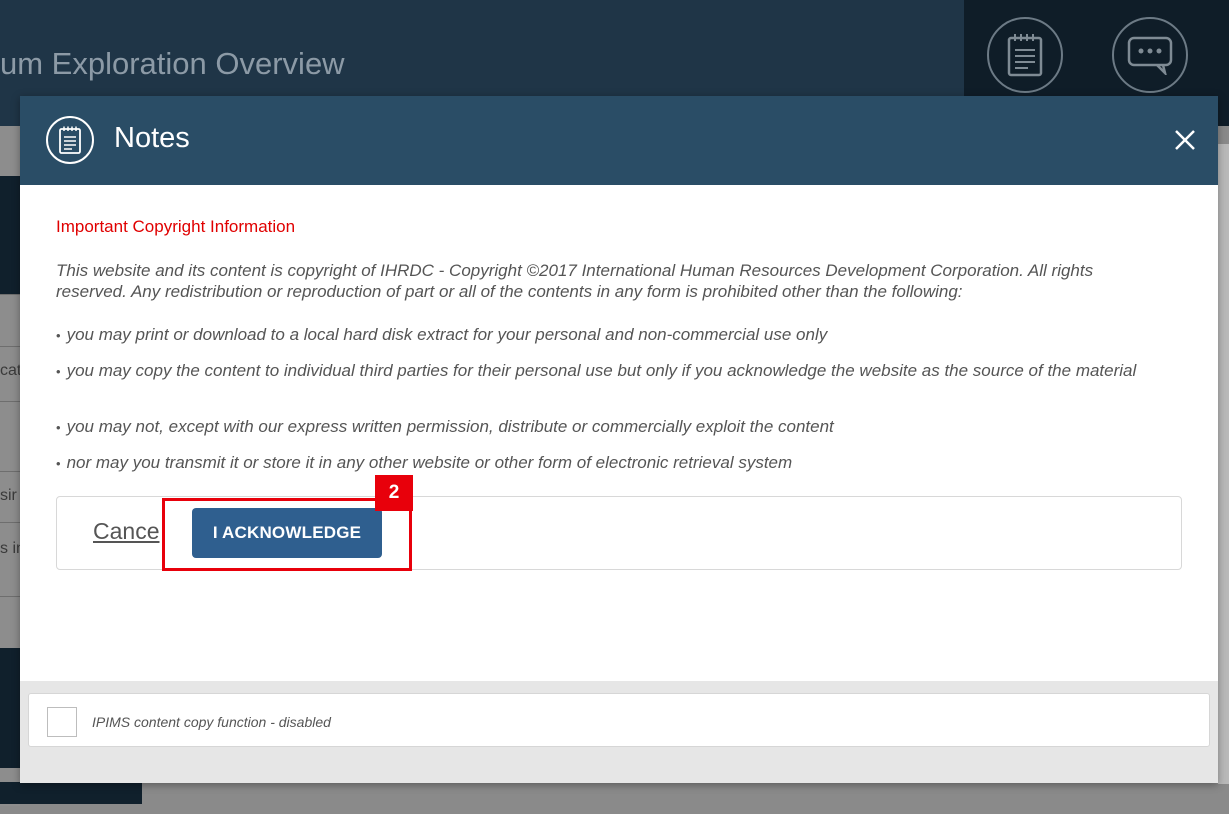 The height and width of the screenshot is (814, 1229). Describe the element at coordinates (71, 793) in the screenshot. I see `background-footer` at that location.